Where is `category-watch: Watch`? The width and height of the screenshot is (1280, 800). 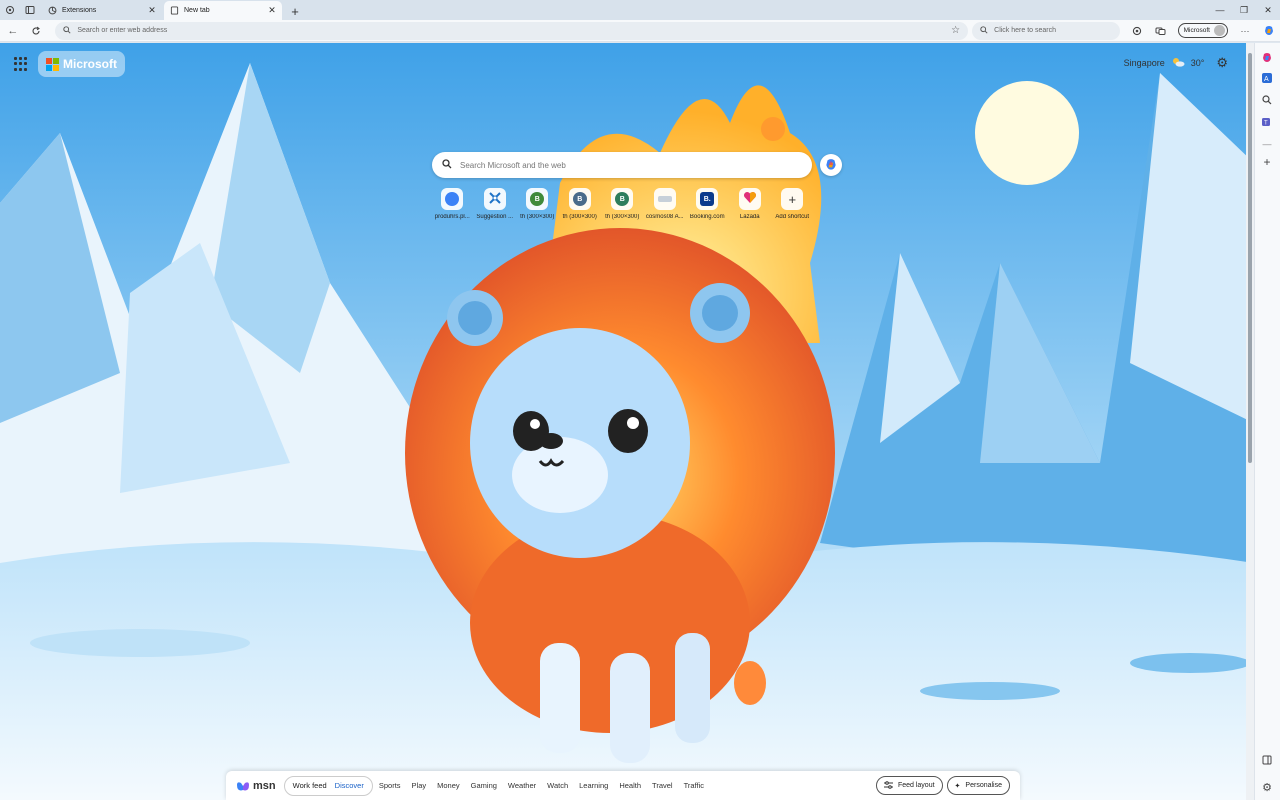 category-watch: Watch is located at coordinates (557, 785).